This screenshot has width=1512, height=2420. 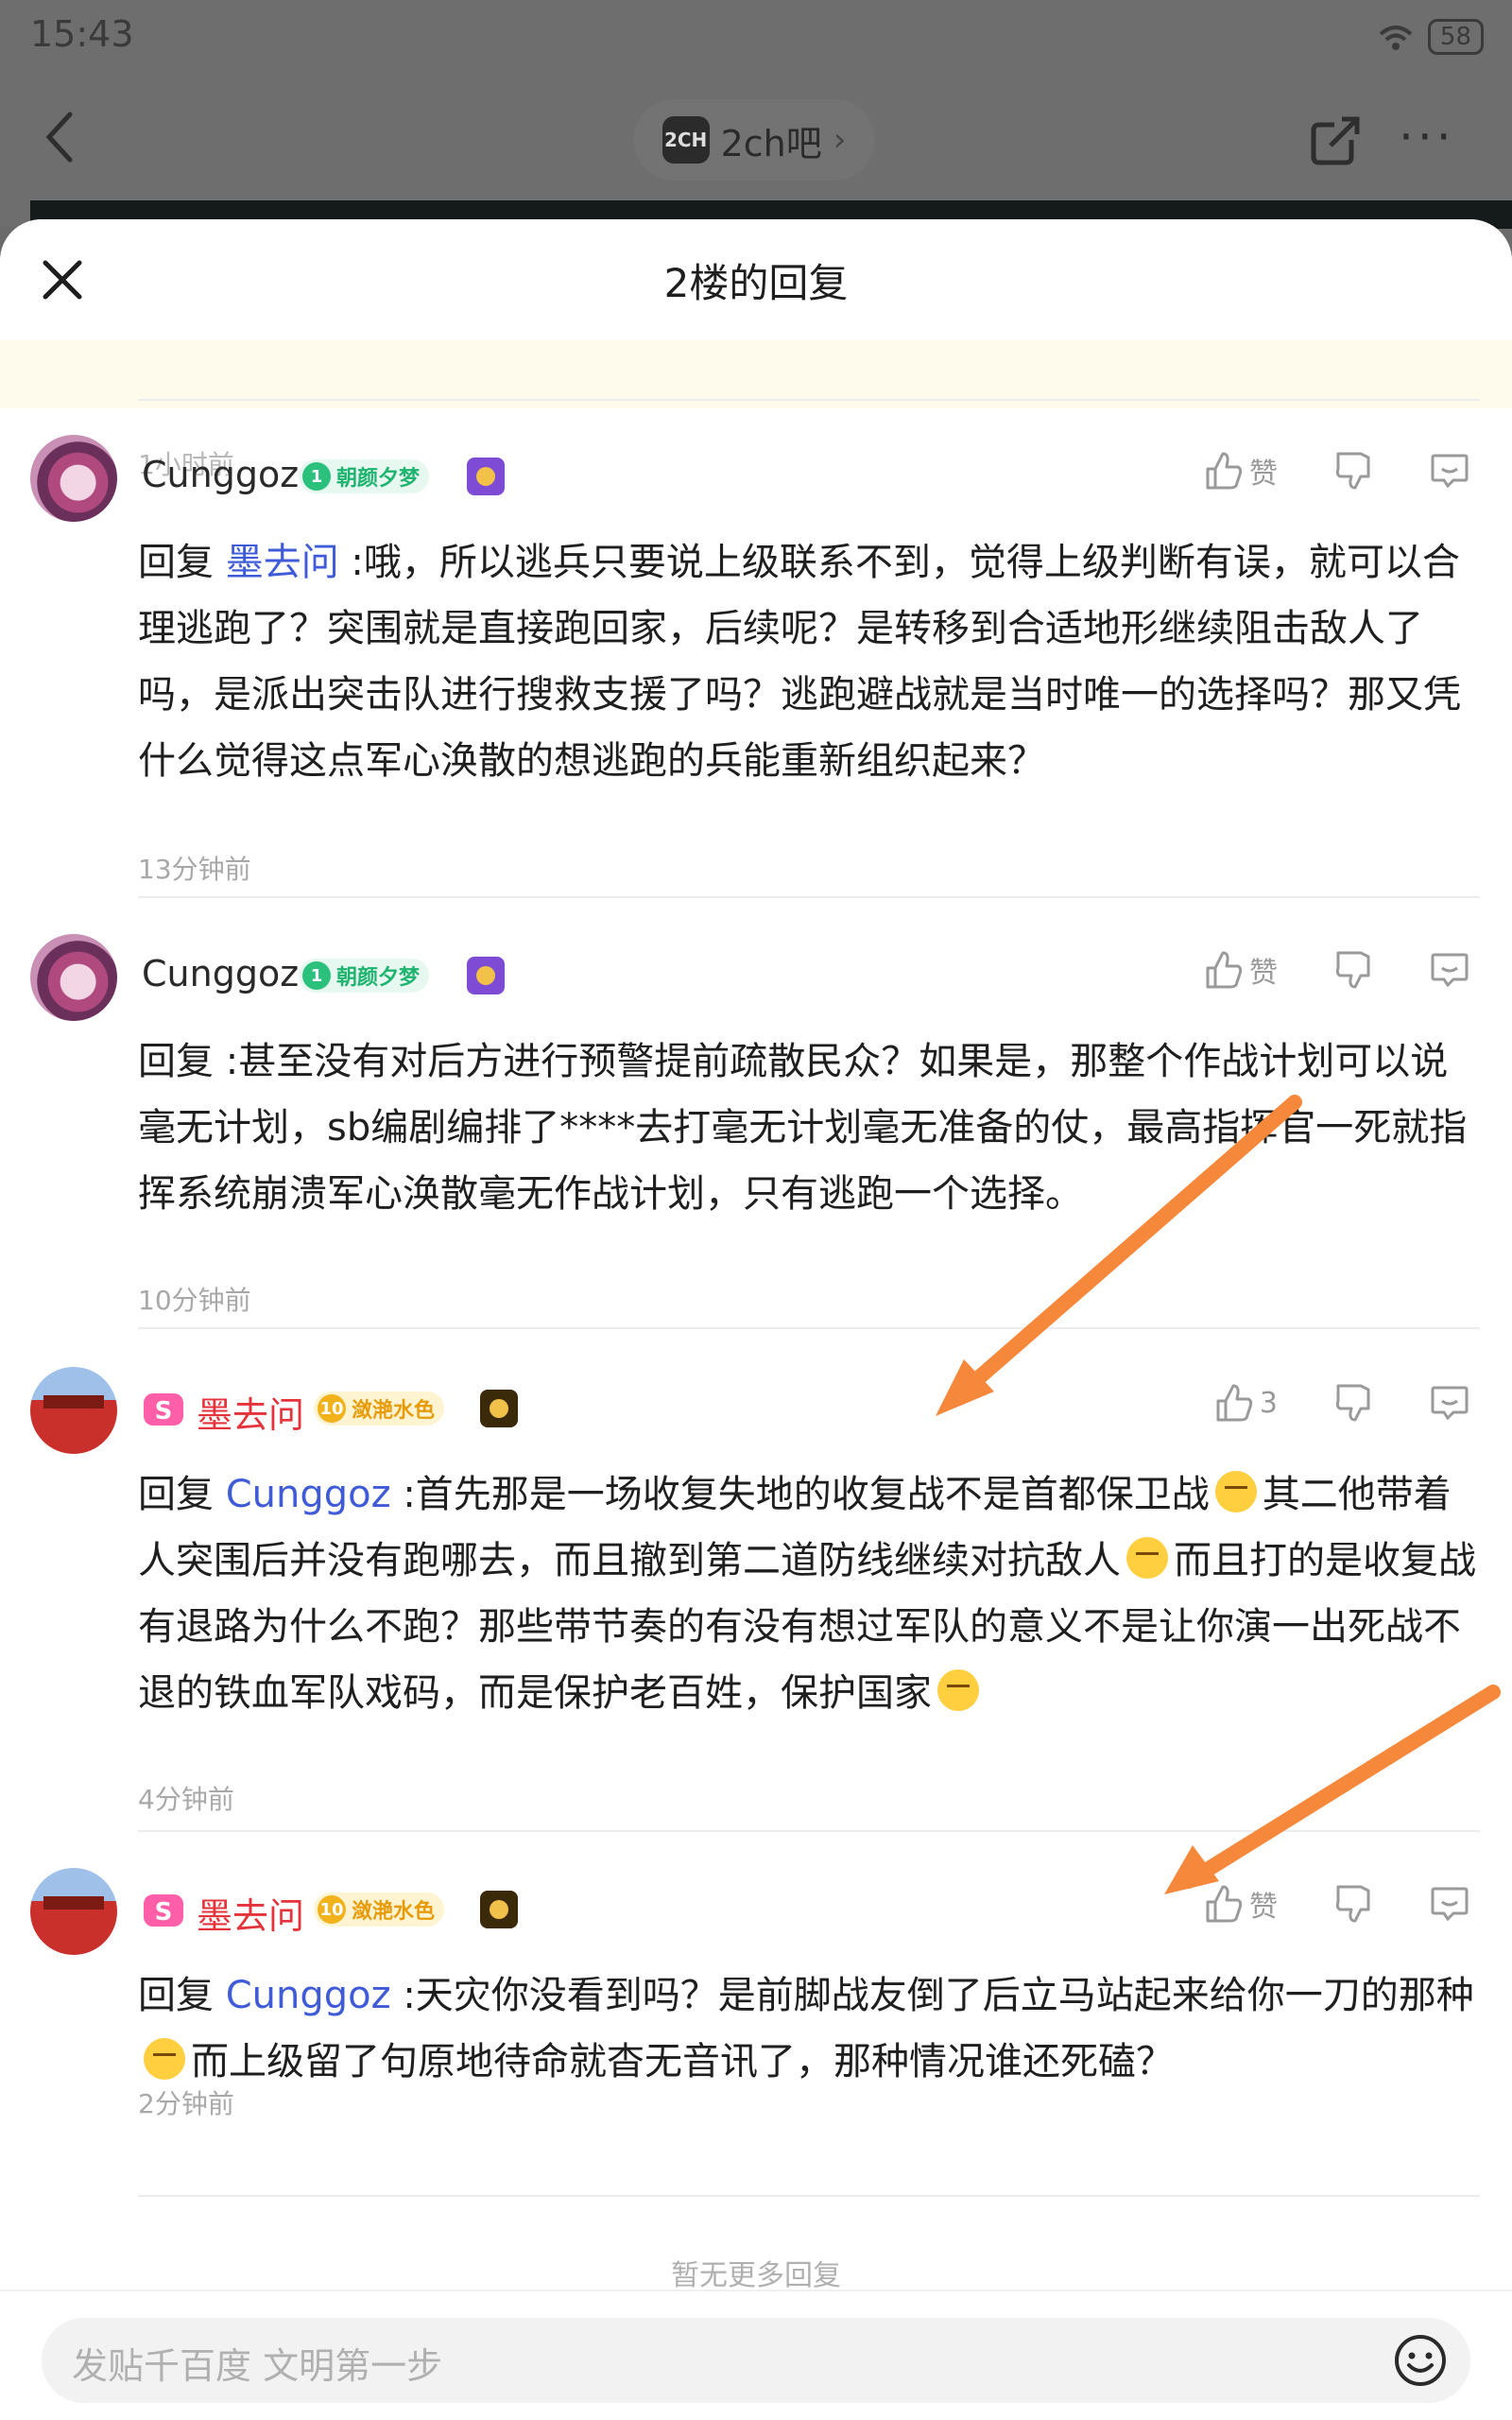 I want to click on reply-time: 10分钟前, so click(x=194, y=1300).